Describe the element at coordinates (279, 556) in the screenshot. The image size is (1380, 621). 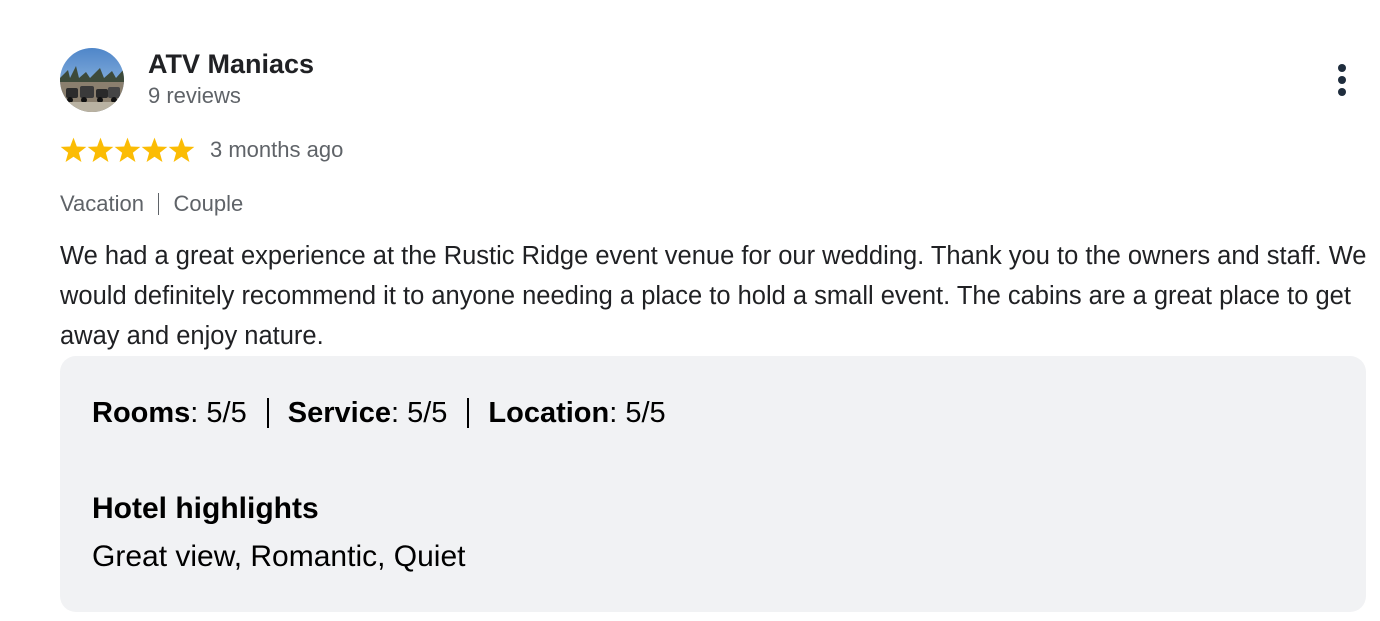
I see `highlights-text: Great view, Romantic, Quiet` at that location.